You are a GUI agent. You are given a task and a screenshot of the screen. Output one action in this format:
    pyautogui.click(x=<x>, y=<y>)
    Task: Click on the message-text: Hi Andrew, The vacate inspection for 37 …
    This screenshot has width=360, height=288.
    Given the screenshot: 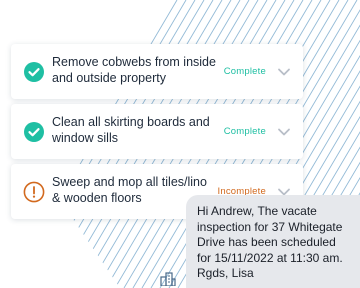 What is the action you would take?
    pyautogui.click(x=270, y=242)
    